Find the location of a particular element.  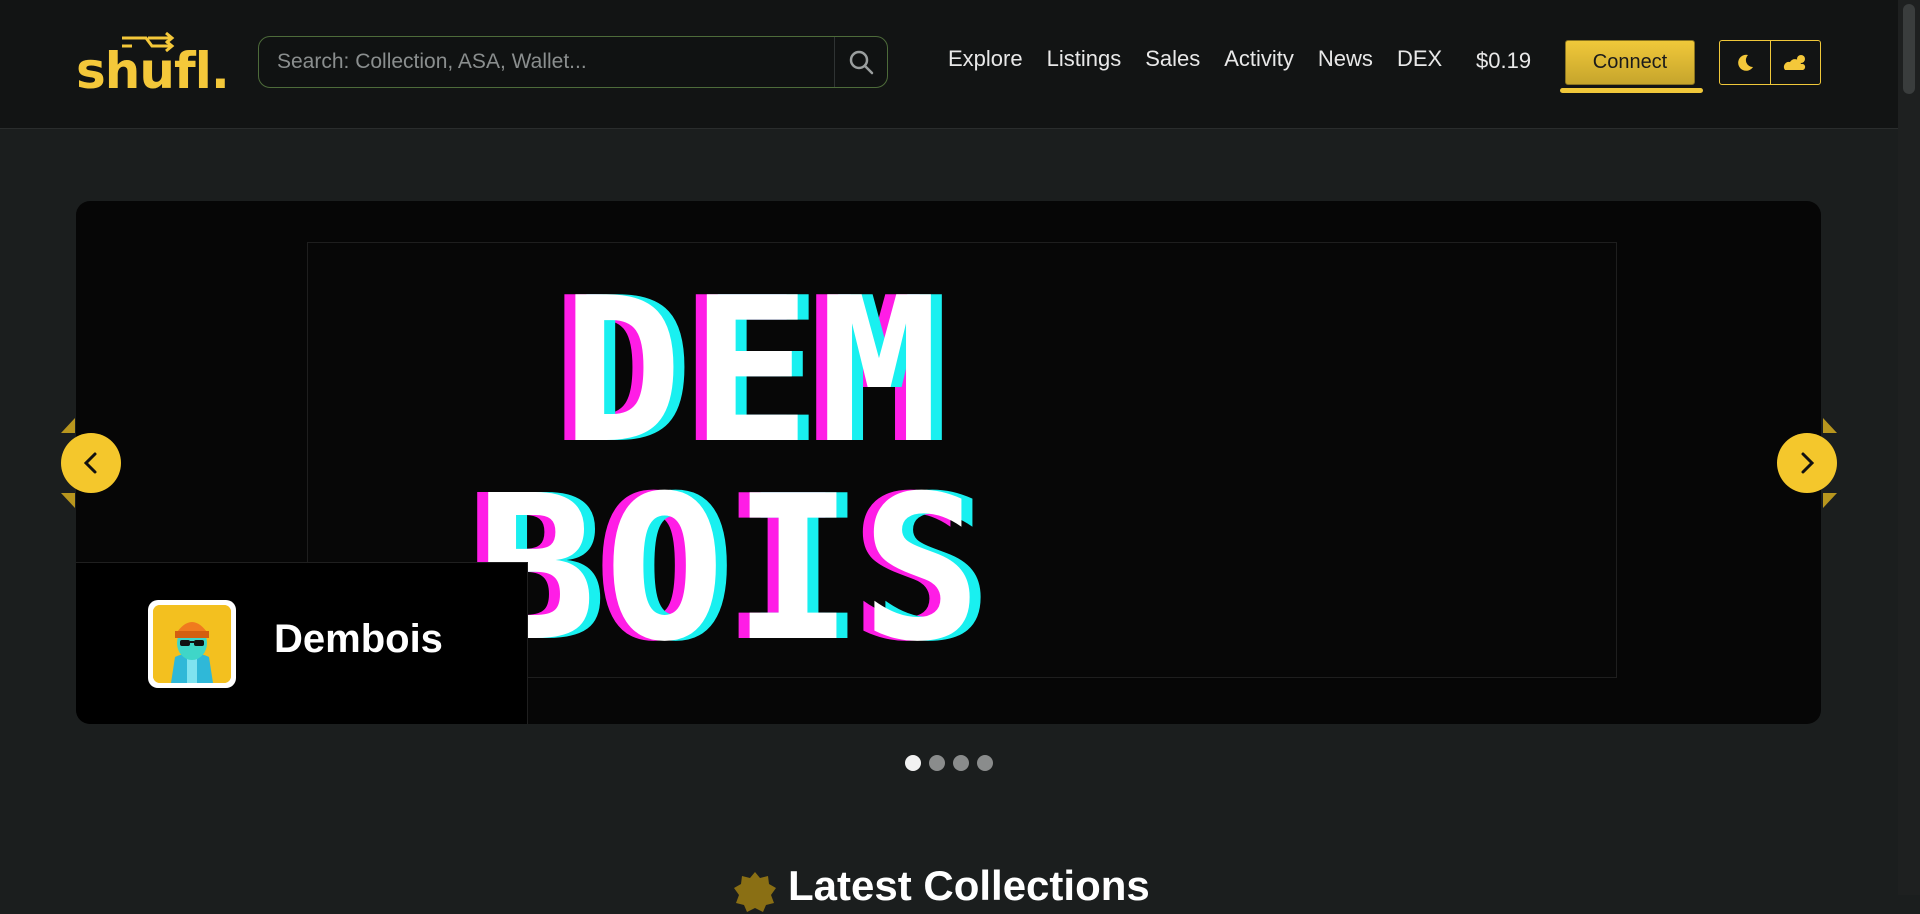

collection-caption: Dembois is located at coordinates (302, 643).